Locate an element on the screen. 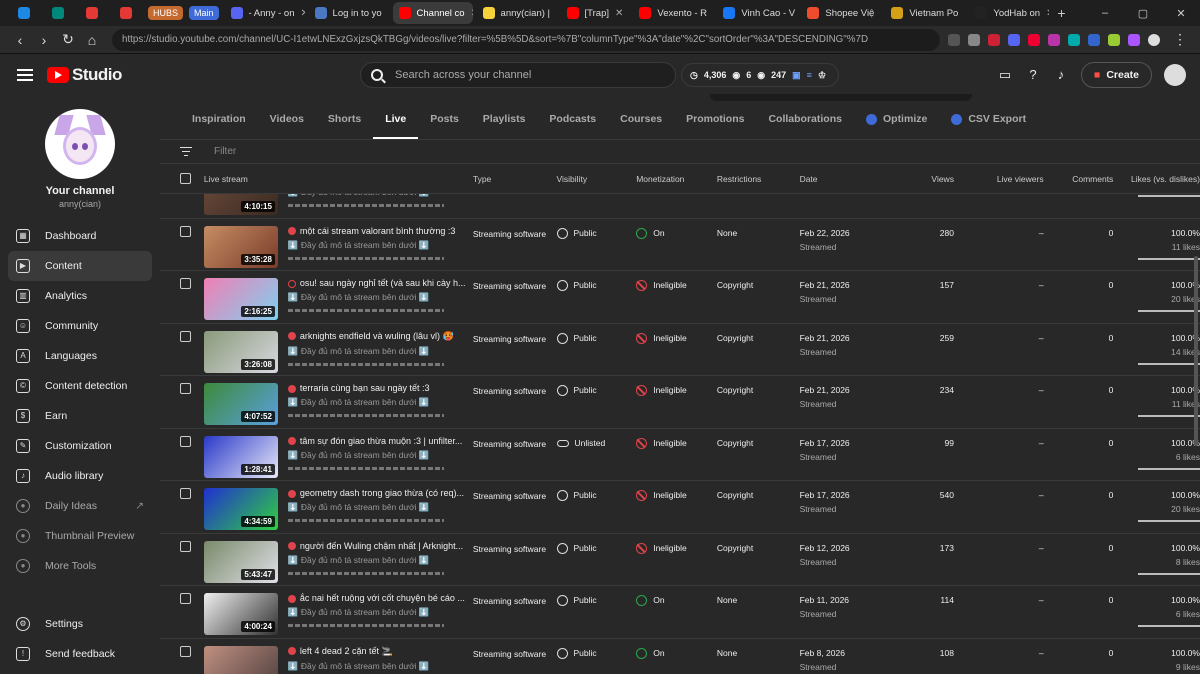  account-avatar is located at coordinates (1175, 75).